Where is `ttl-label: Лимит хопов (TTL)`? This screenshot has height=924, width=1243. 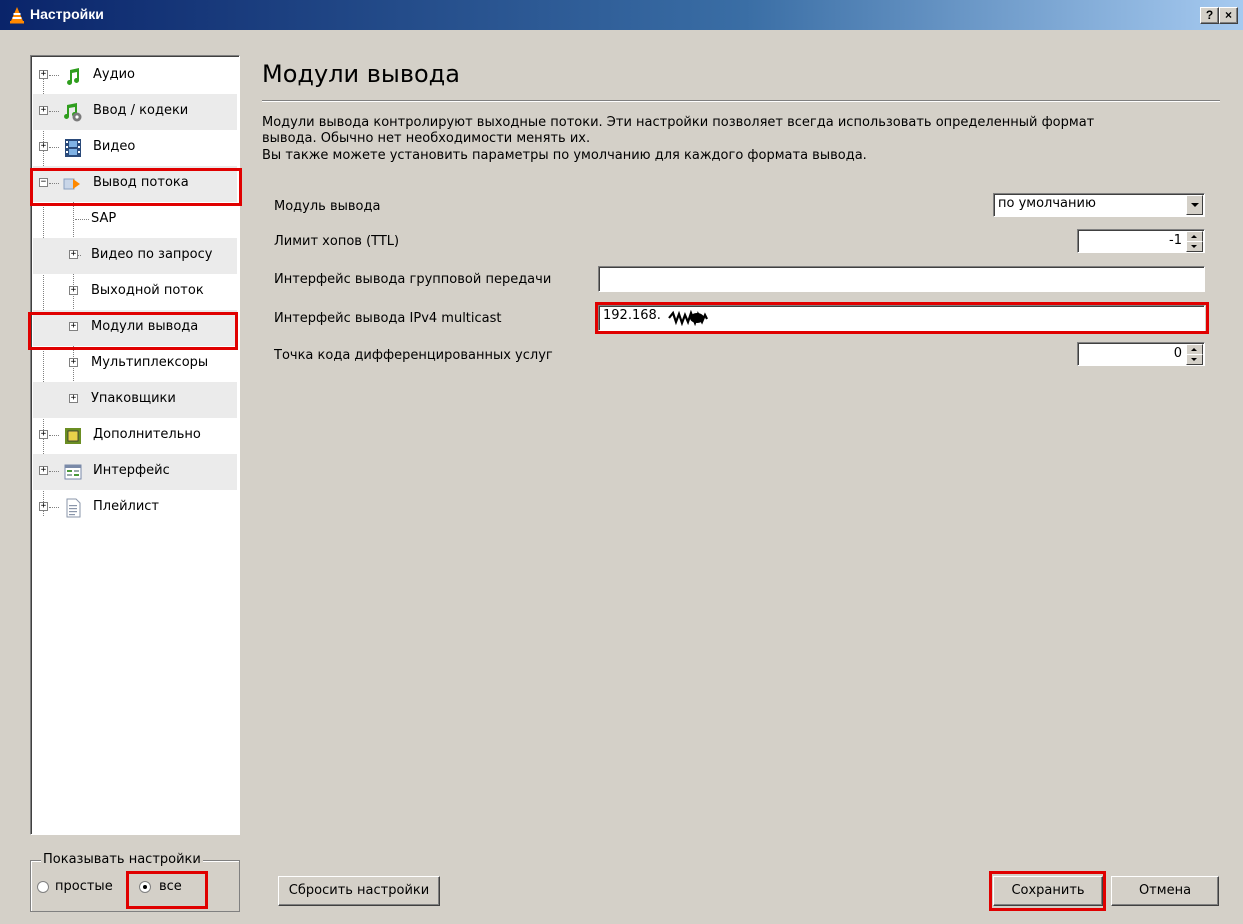
ttl-label: Лимит хопов (TTL) is located at coordinates (337, 241).